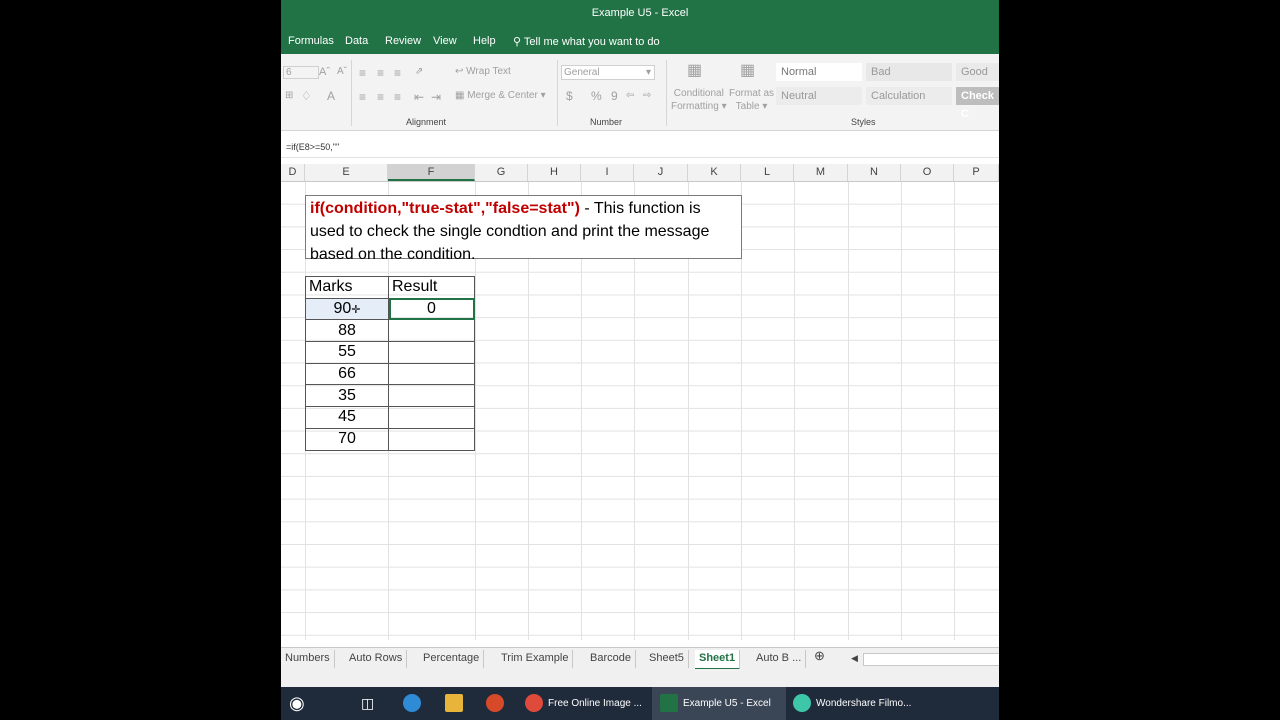 Image resolution: width=1280 pixels, height=720 pixels. What do you see at coordinates (347, 287) in the screenshot?
I see `marks-header: Marks` at bounding box center [347, 287].